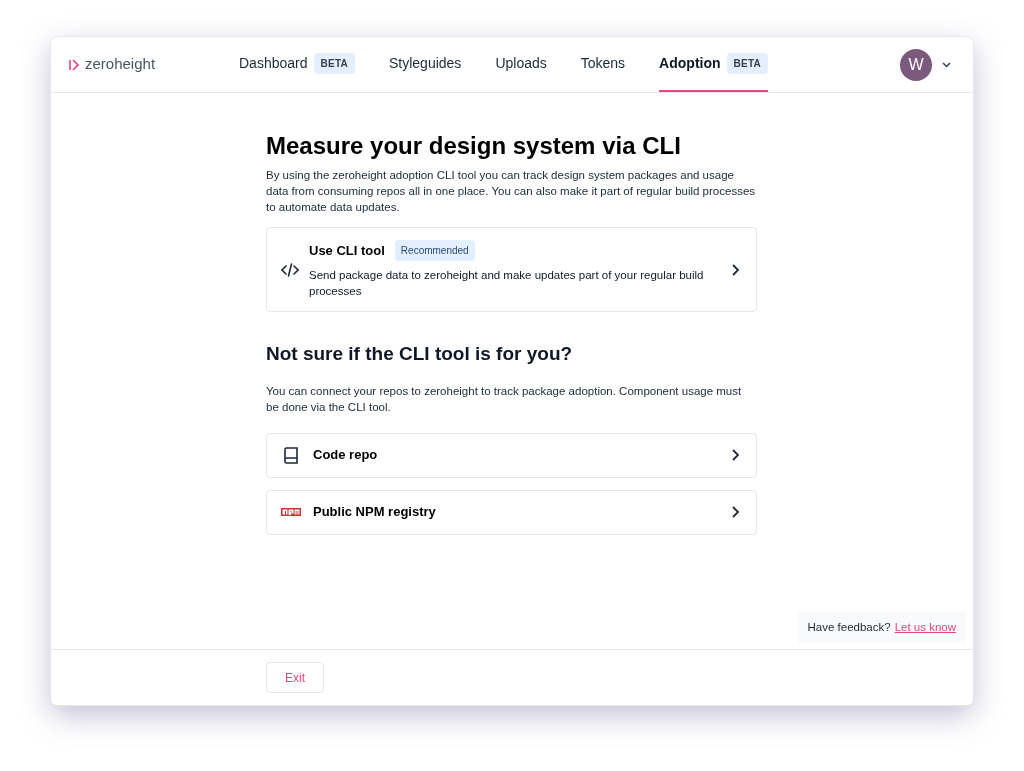  Describe the element at coordinates (504, 399) in the screenshot. I see `section-text: You can connect your repos to zeroheight to track package adoption. Component usage must be done via the CLI tool.` at that location.